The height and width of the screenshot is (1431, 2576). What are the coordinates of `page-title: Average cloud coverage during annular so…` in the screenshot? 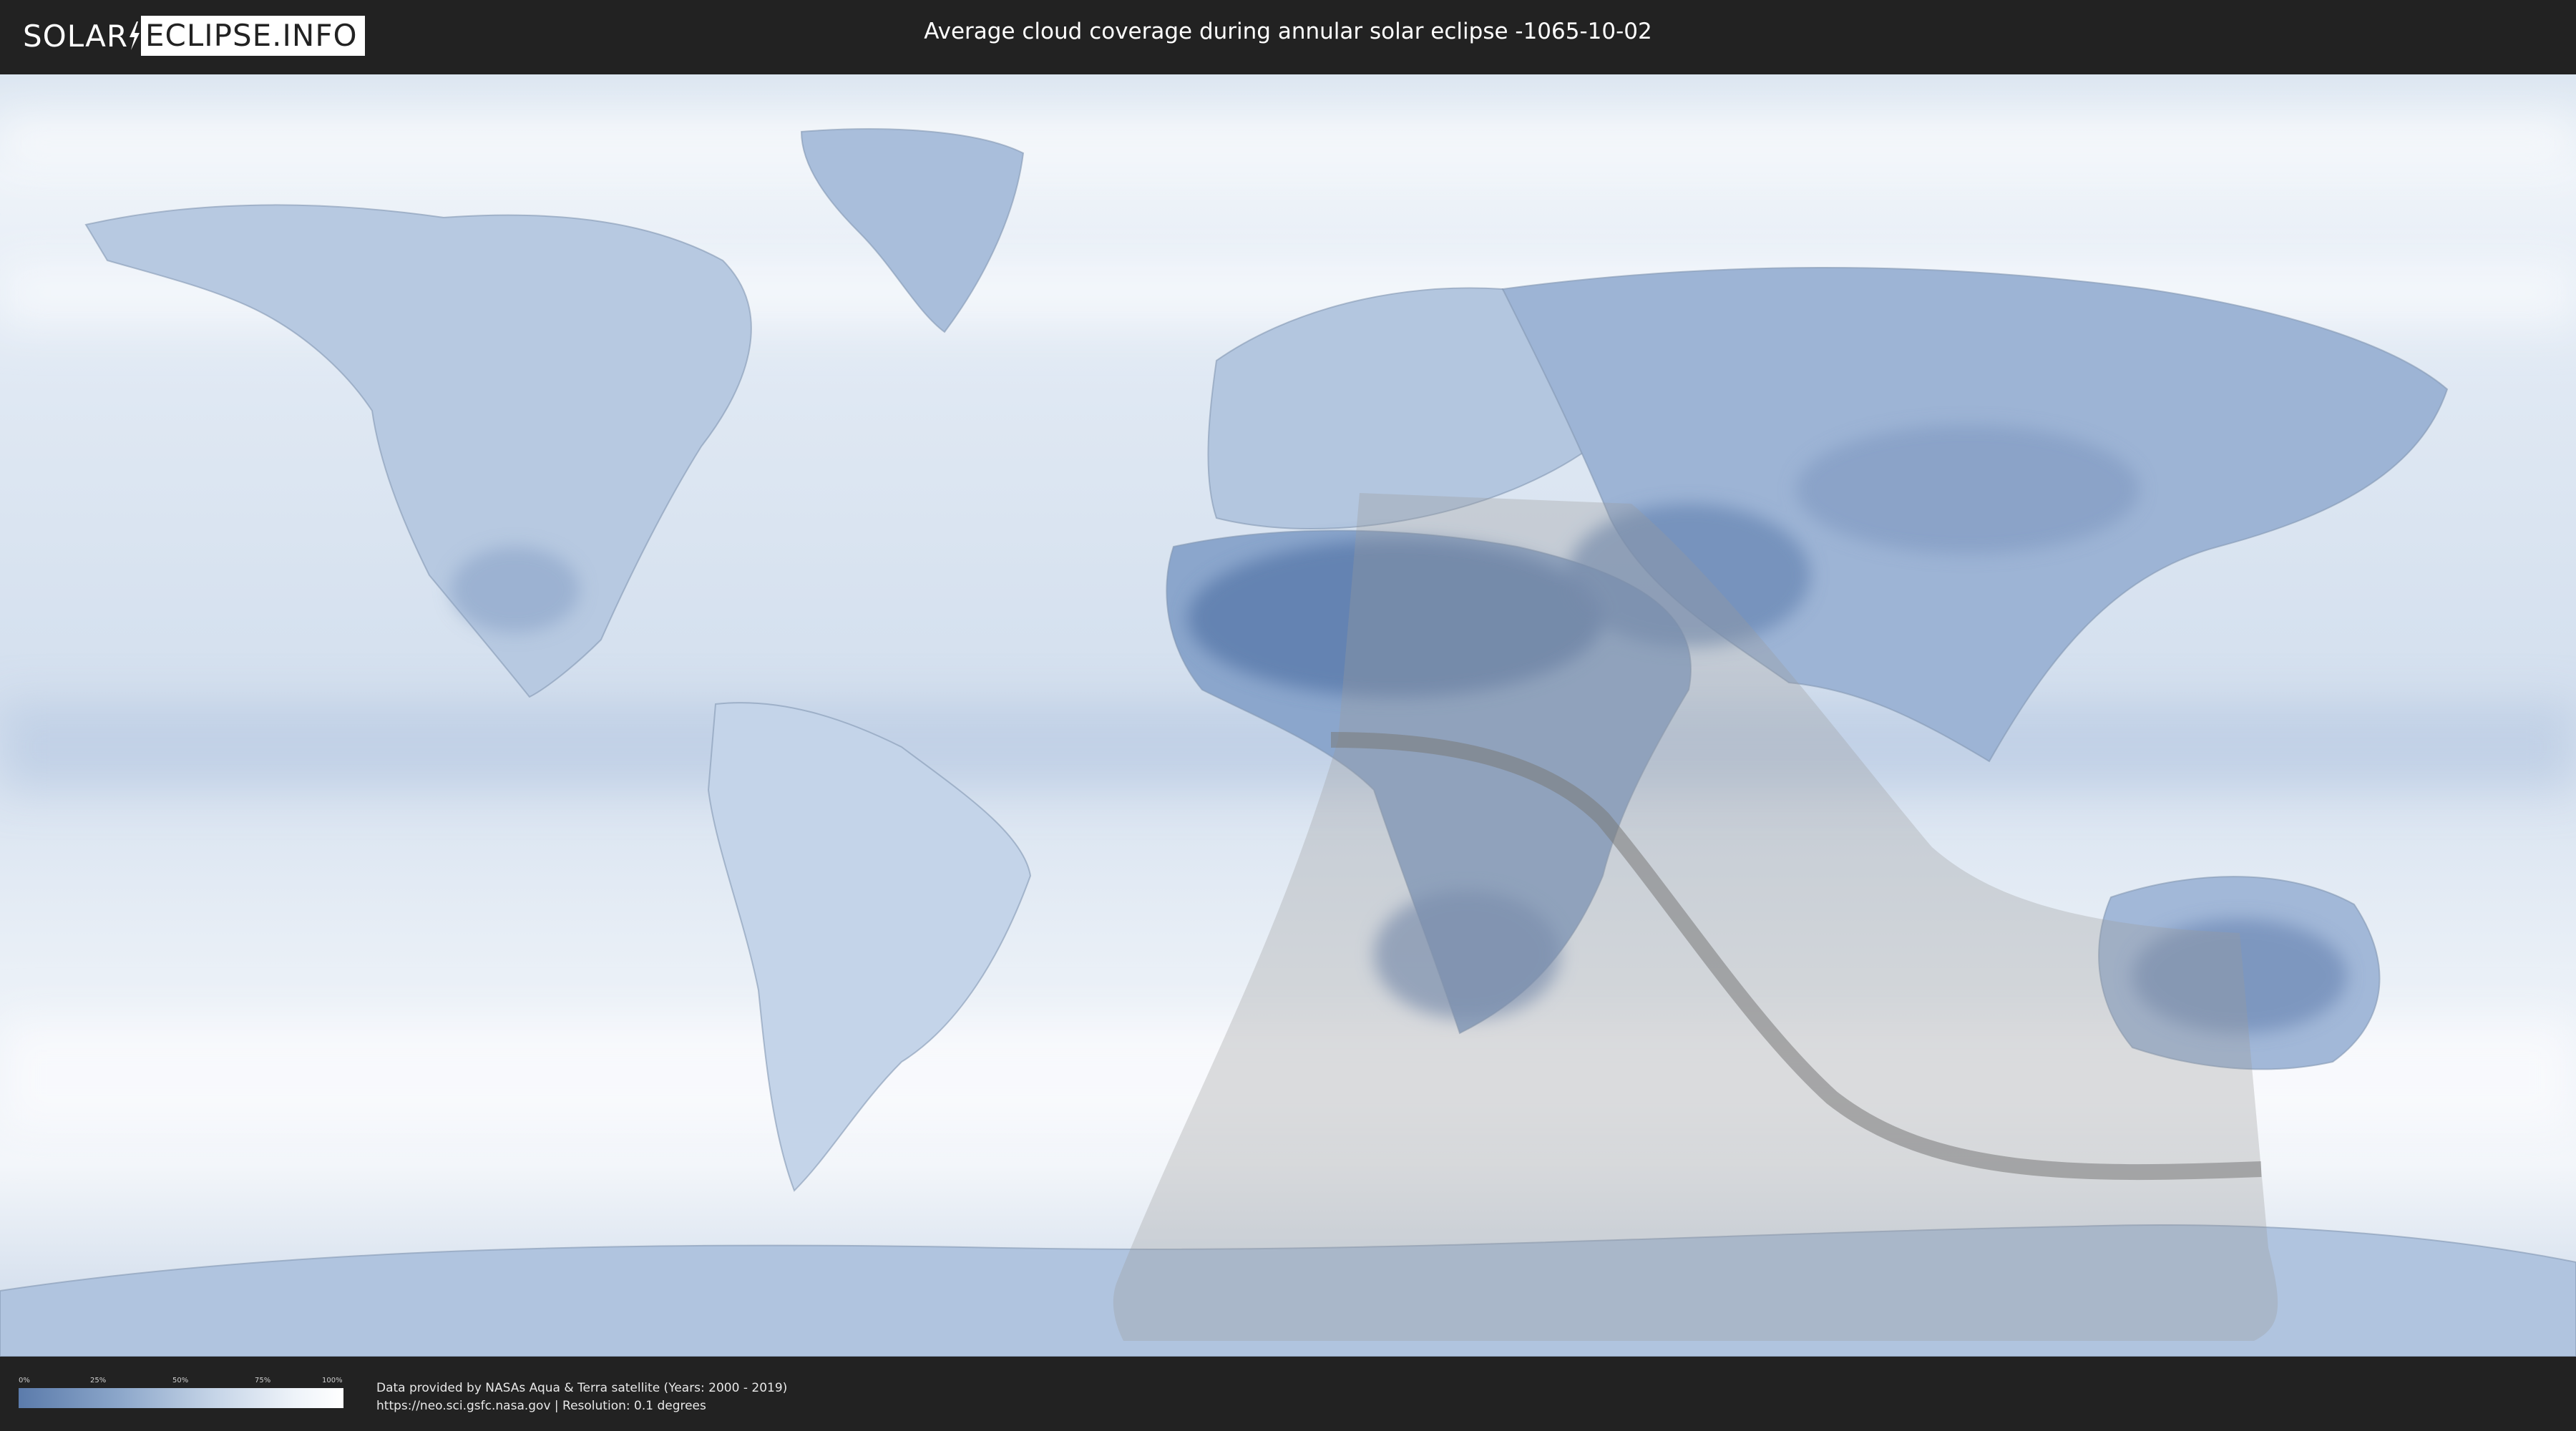 It's located at (1288, 31).